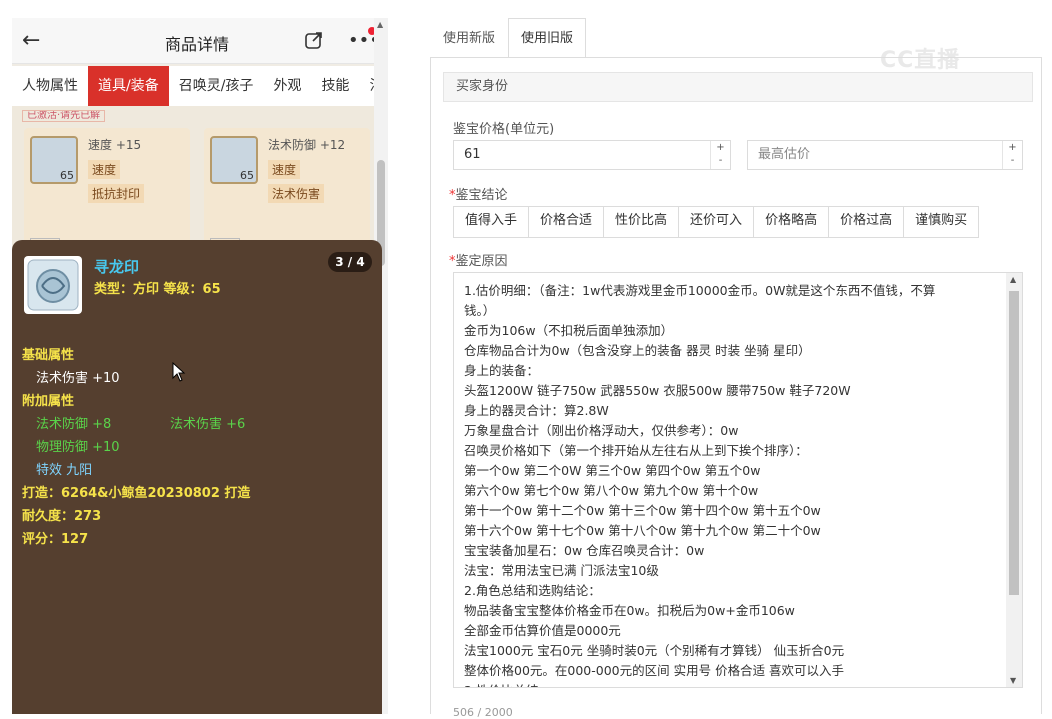 Image resolution: width=1052 pixels, height=719 pixels. What do you see at coordinates (128, 86) in the screenshot?
I see `tab-items-equipment: 道具/装备` at bounding box center [128, 86].